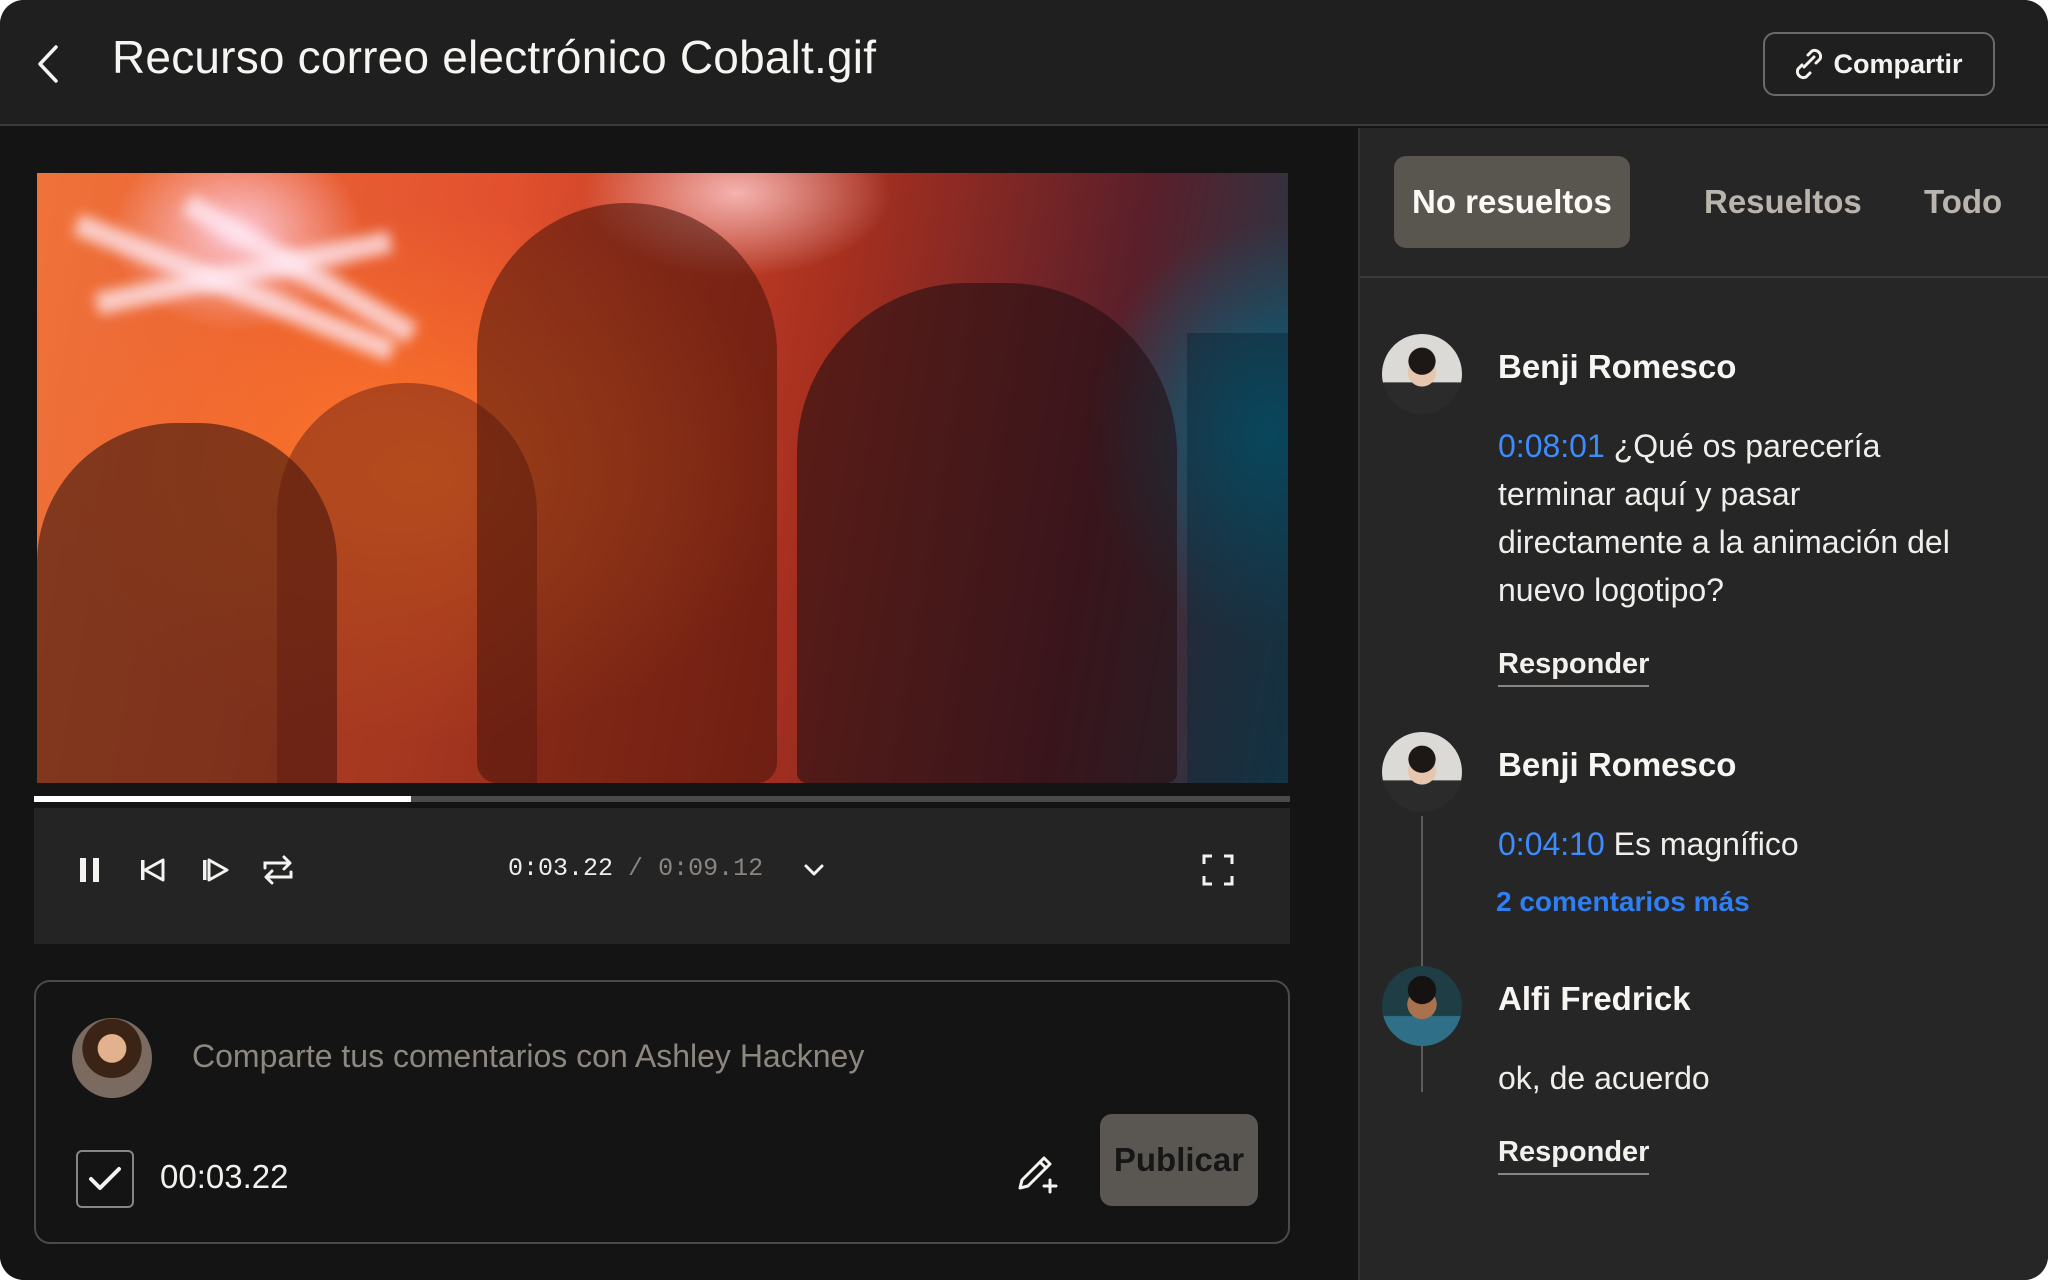  I want to click on thread-connector, so click(1422, 954).